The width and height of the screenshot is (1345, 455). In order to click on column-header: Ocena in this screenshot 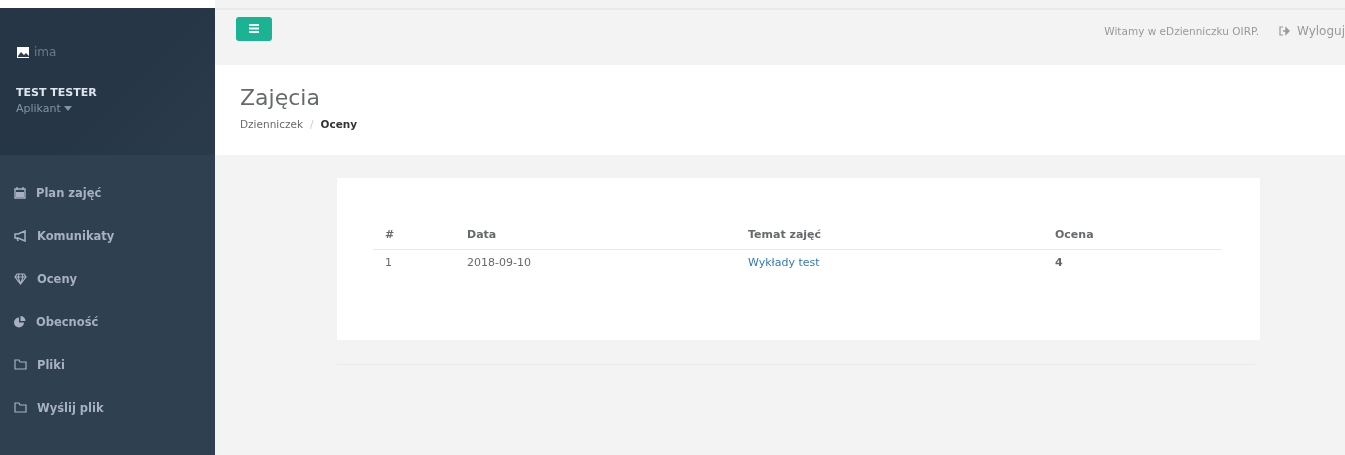, I will do `click(1075, 234)`.